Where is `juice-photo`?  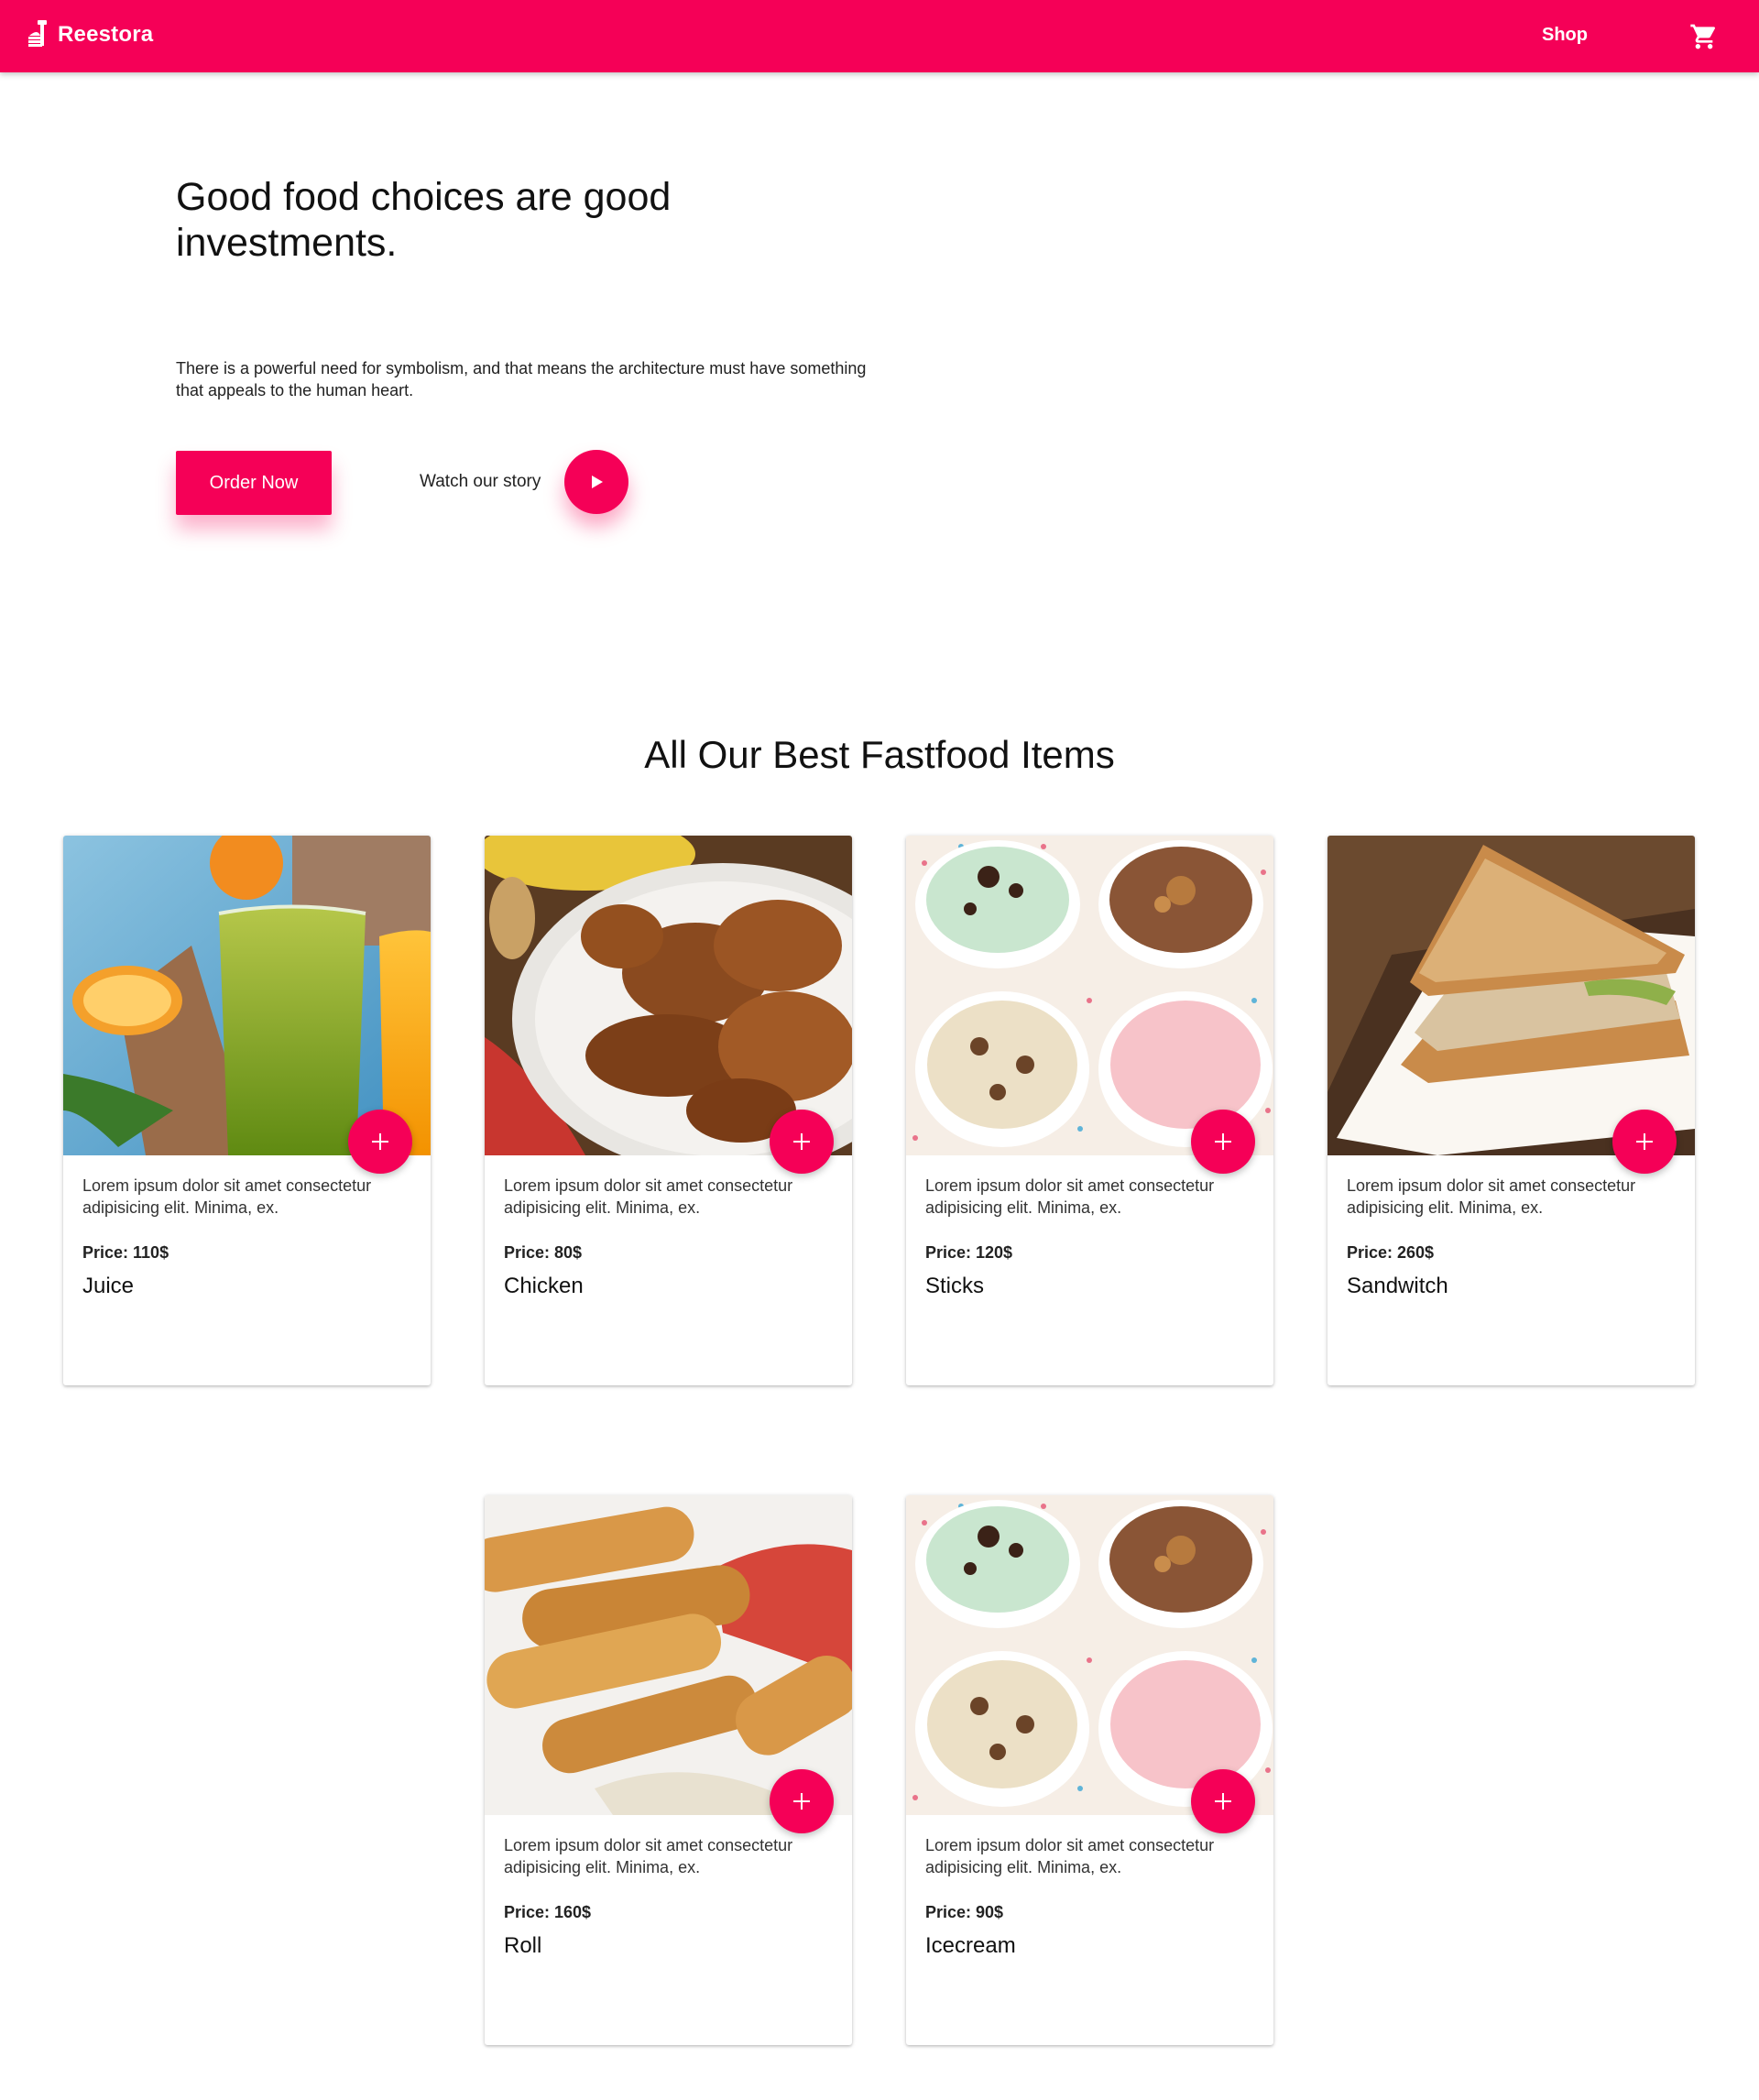
juice-photo is located at coordinates (247, 995).